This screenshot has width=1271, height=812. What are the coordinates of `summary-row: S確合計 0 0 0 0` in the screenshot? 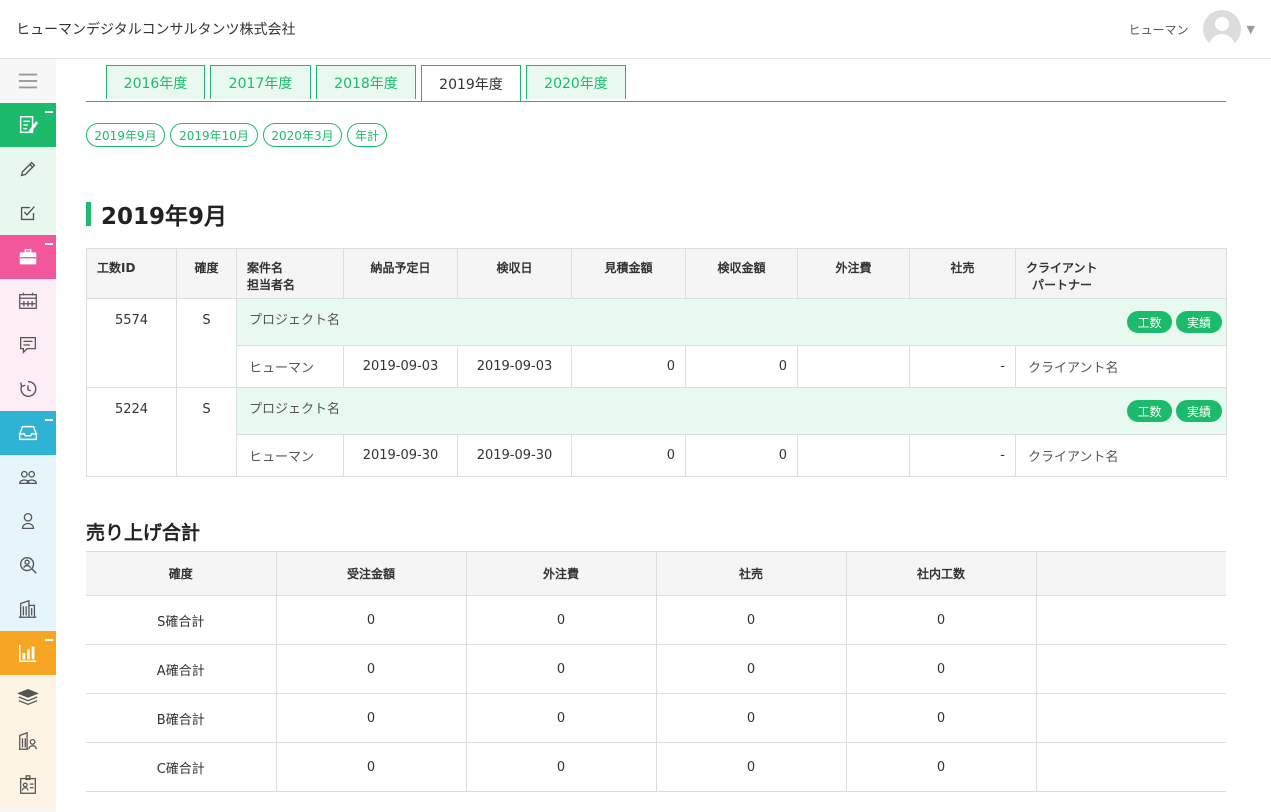 It's located at (656, 620).